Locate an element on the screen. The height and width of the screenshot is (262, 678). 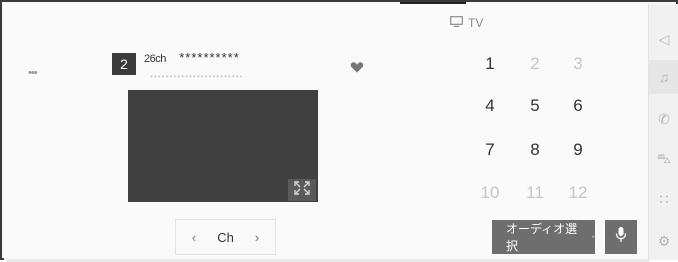
key-6: 6 is located at coordinates (578, 106).